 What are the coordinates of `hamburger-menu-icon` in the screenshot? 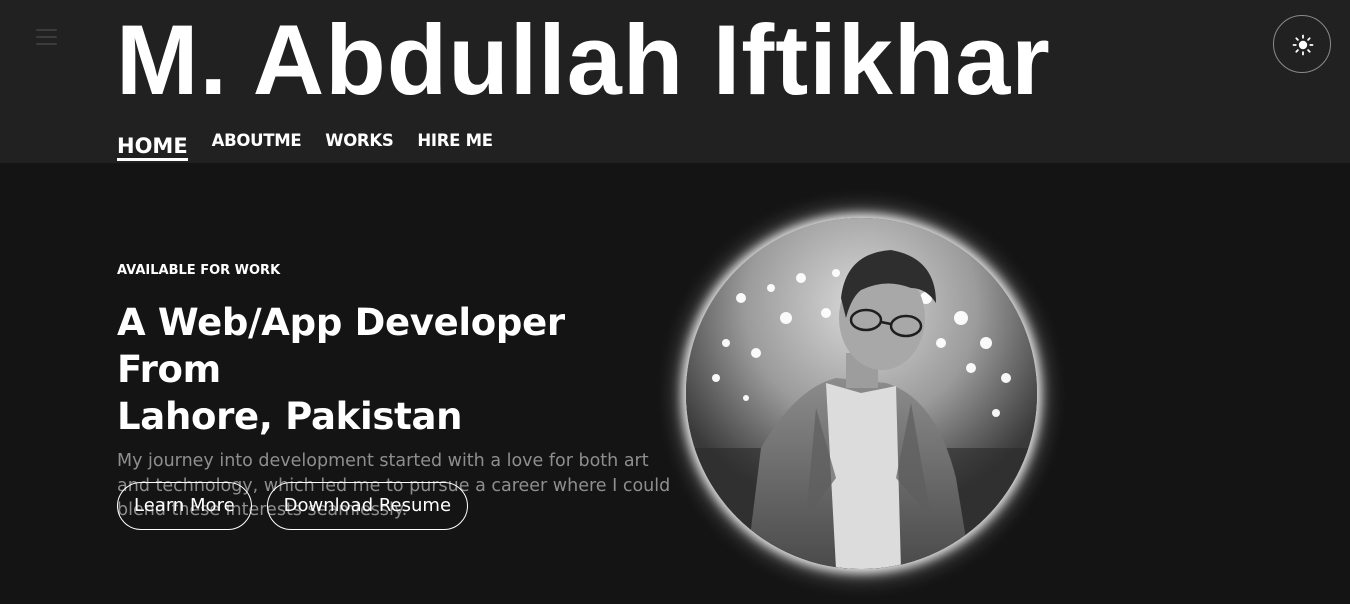 It's located at (47, 37).